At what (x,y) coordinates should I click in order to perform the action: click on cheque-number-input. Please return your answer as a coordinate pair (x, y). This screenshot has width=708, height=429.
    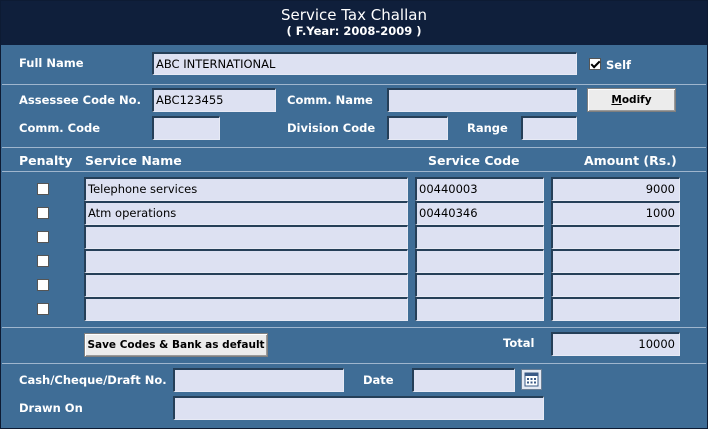
    Looking at the image, I should click on (258, 380).